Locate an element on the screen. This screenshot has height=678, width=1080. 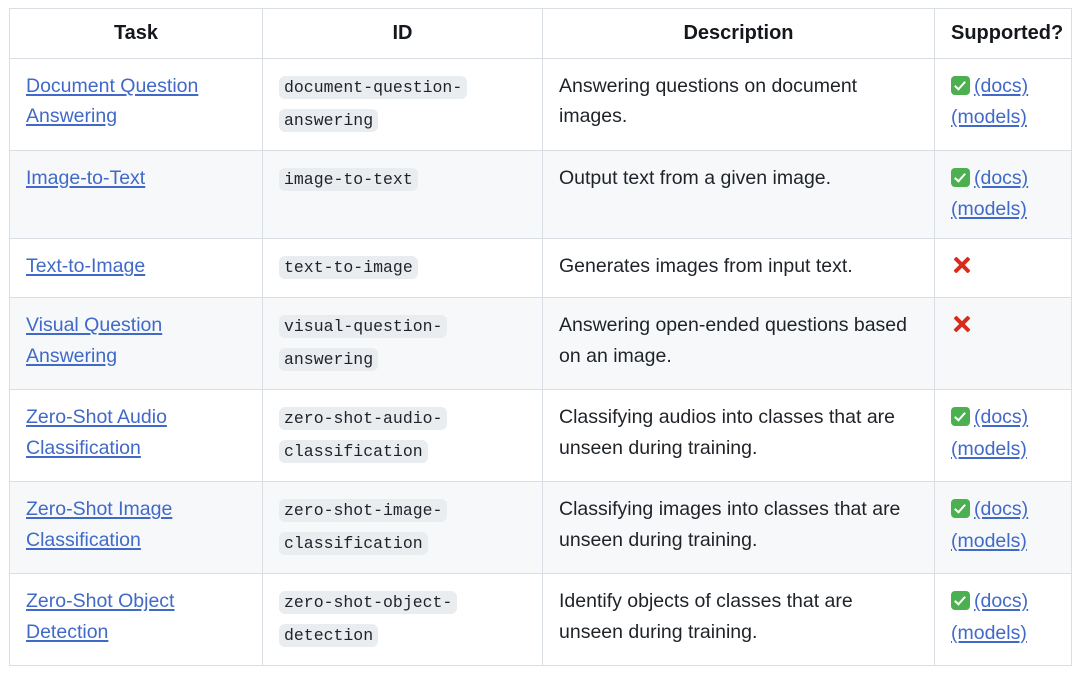
task-id-cell: zero-shot-image-classification is located at coordinates (402, 528).